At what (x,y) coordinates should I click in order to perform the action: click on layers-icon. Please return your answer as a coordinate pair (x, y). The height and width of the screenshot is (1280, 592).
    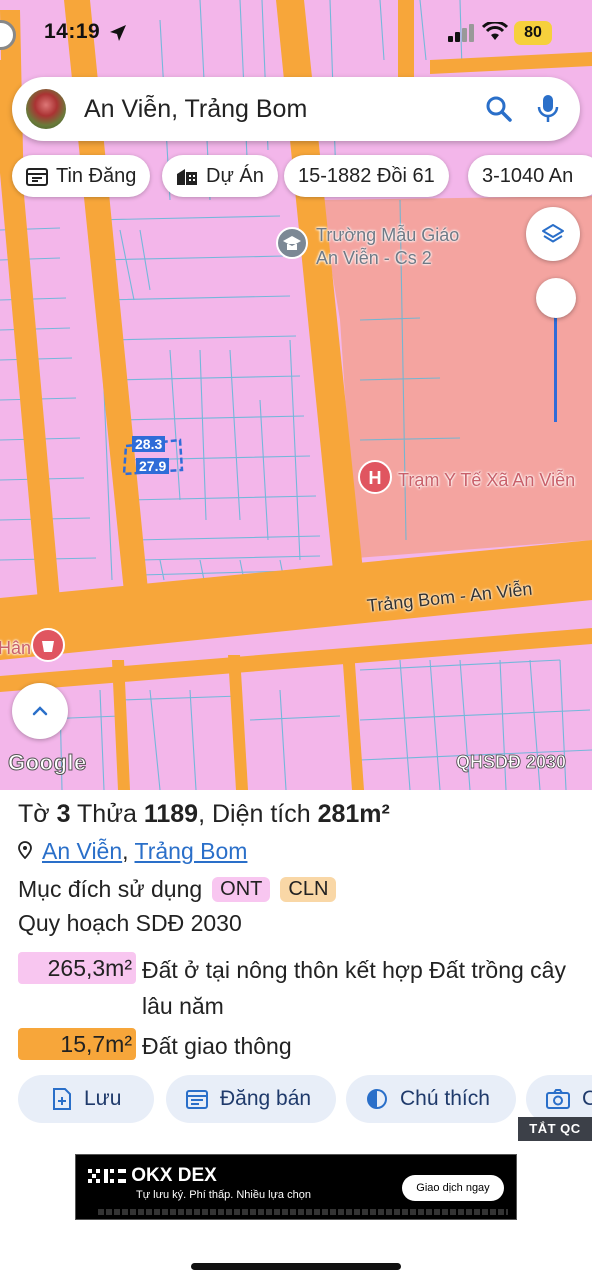
    Looking at the image, I should click on (553, 233).